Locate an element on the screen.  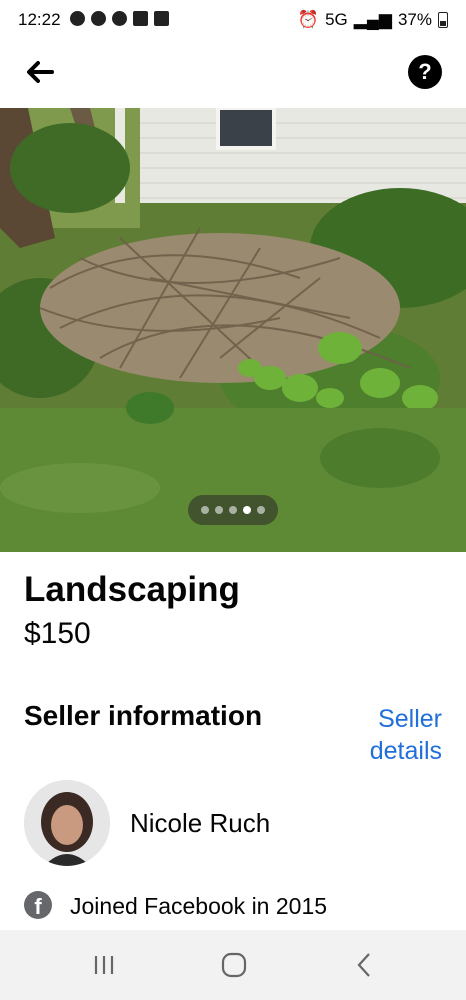
facebook-icon: f is located at coordinates (38, 905).